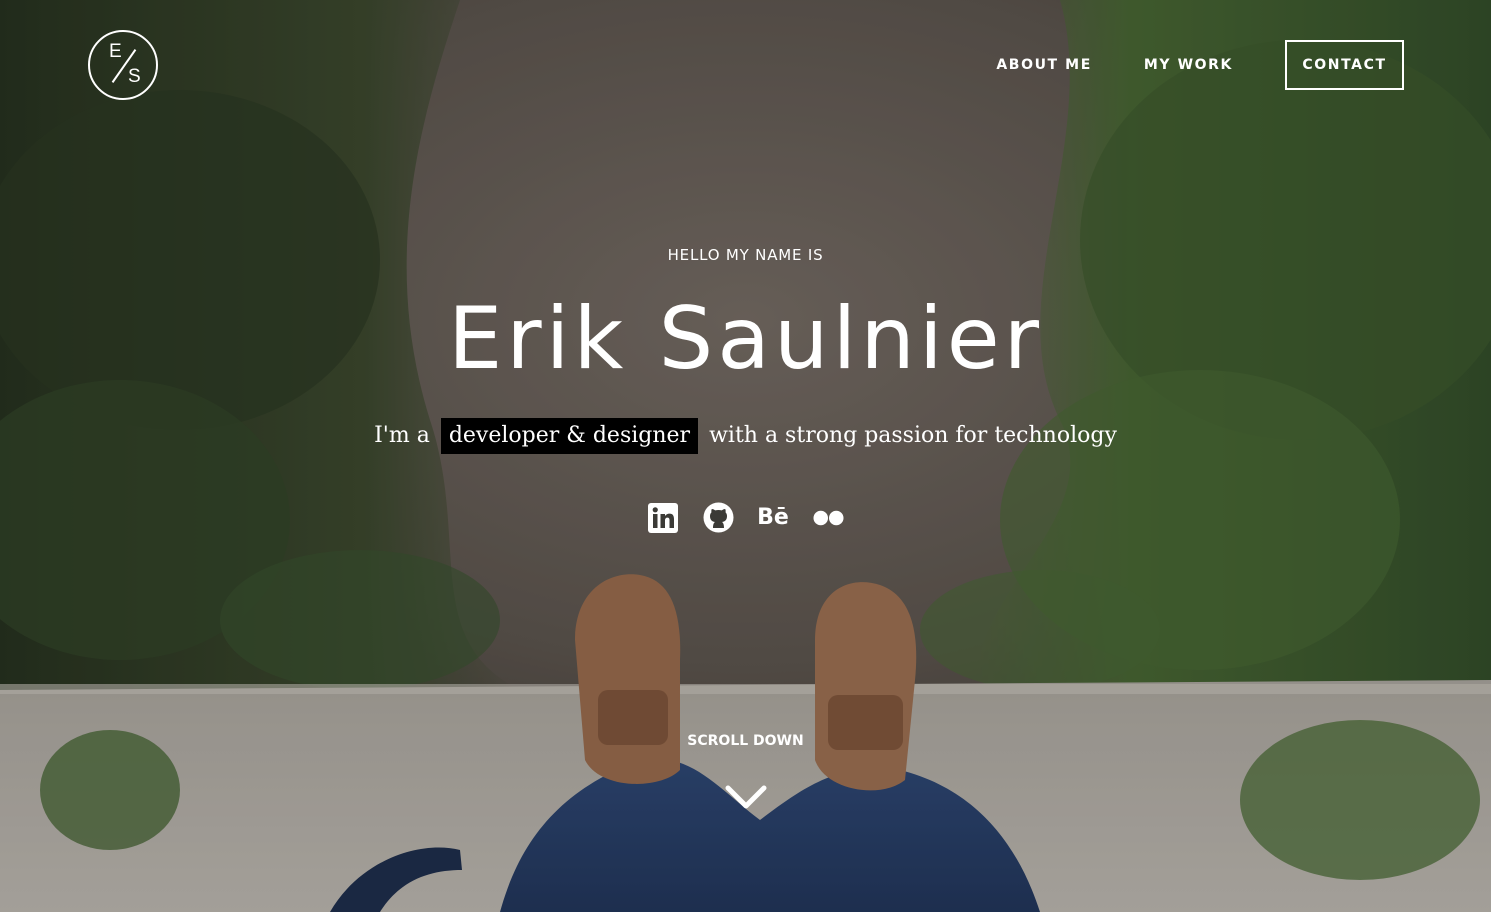  I want to click on hero-name: Erik Saulnier, so click(745, 339).